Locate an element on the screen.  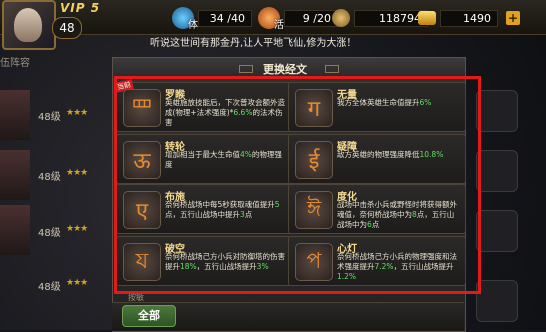
lineup-title: 伍阵容 is located at coordinates (15, 63).